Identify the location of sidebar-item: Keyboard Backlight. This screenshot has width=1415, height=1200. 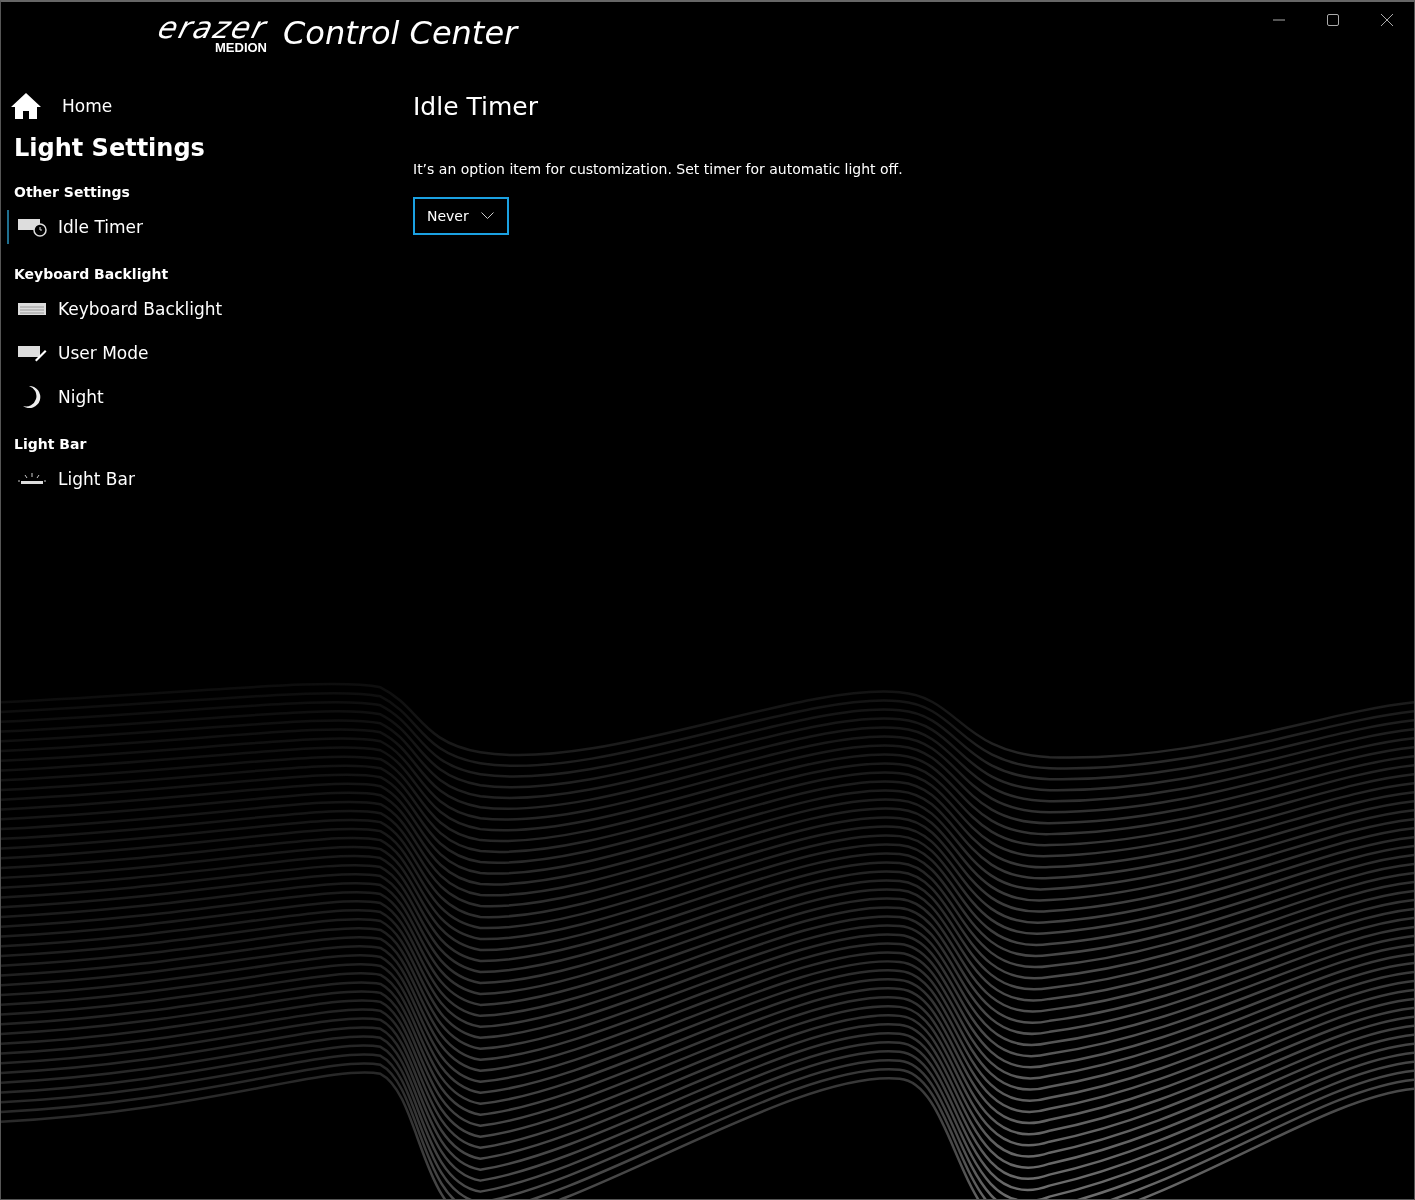
(204, 309).